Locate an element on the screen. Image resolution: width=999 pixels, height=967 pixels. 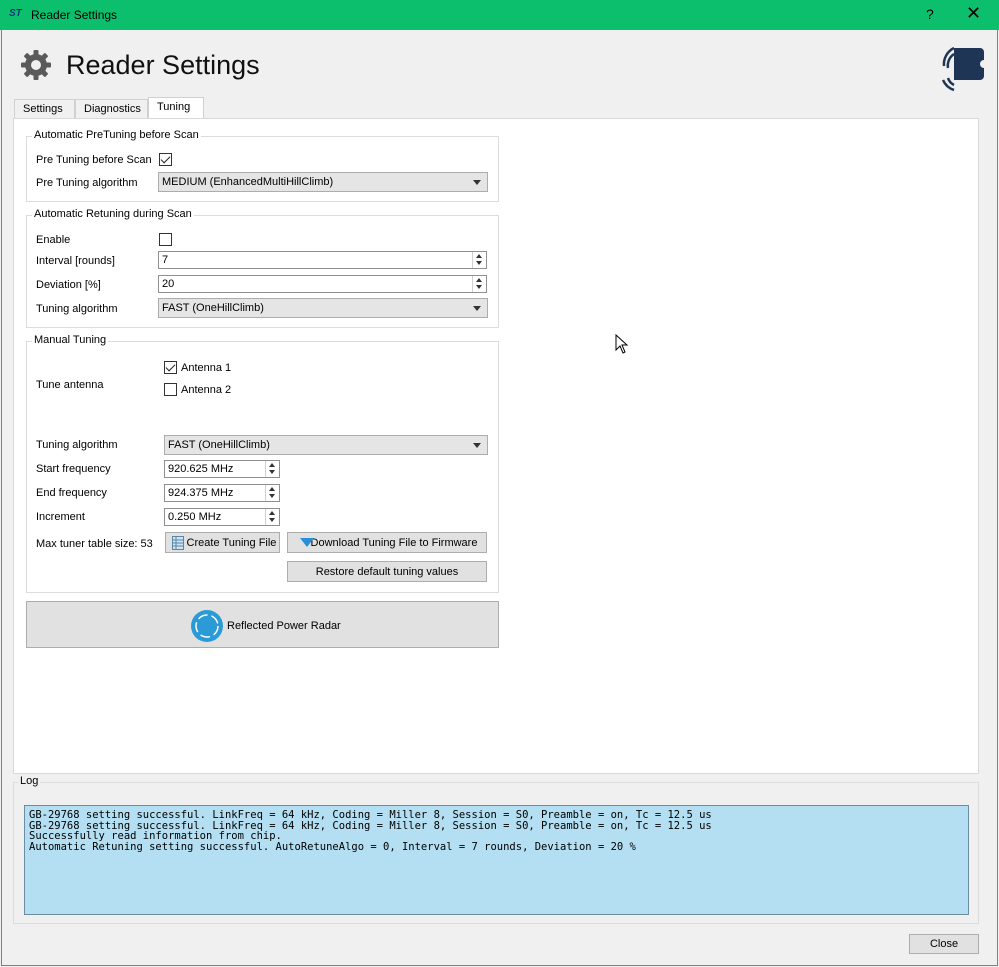
pretuning-algorithm-select: MEDIUM (EnhancedMultiHillClimb) is located at coordinates (323, 182).